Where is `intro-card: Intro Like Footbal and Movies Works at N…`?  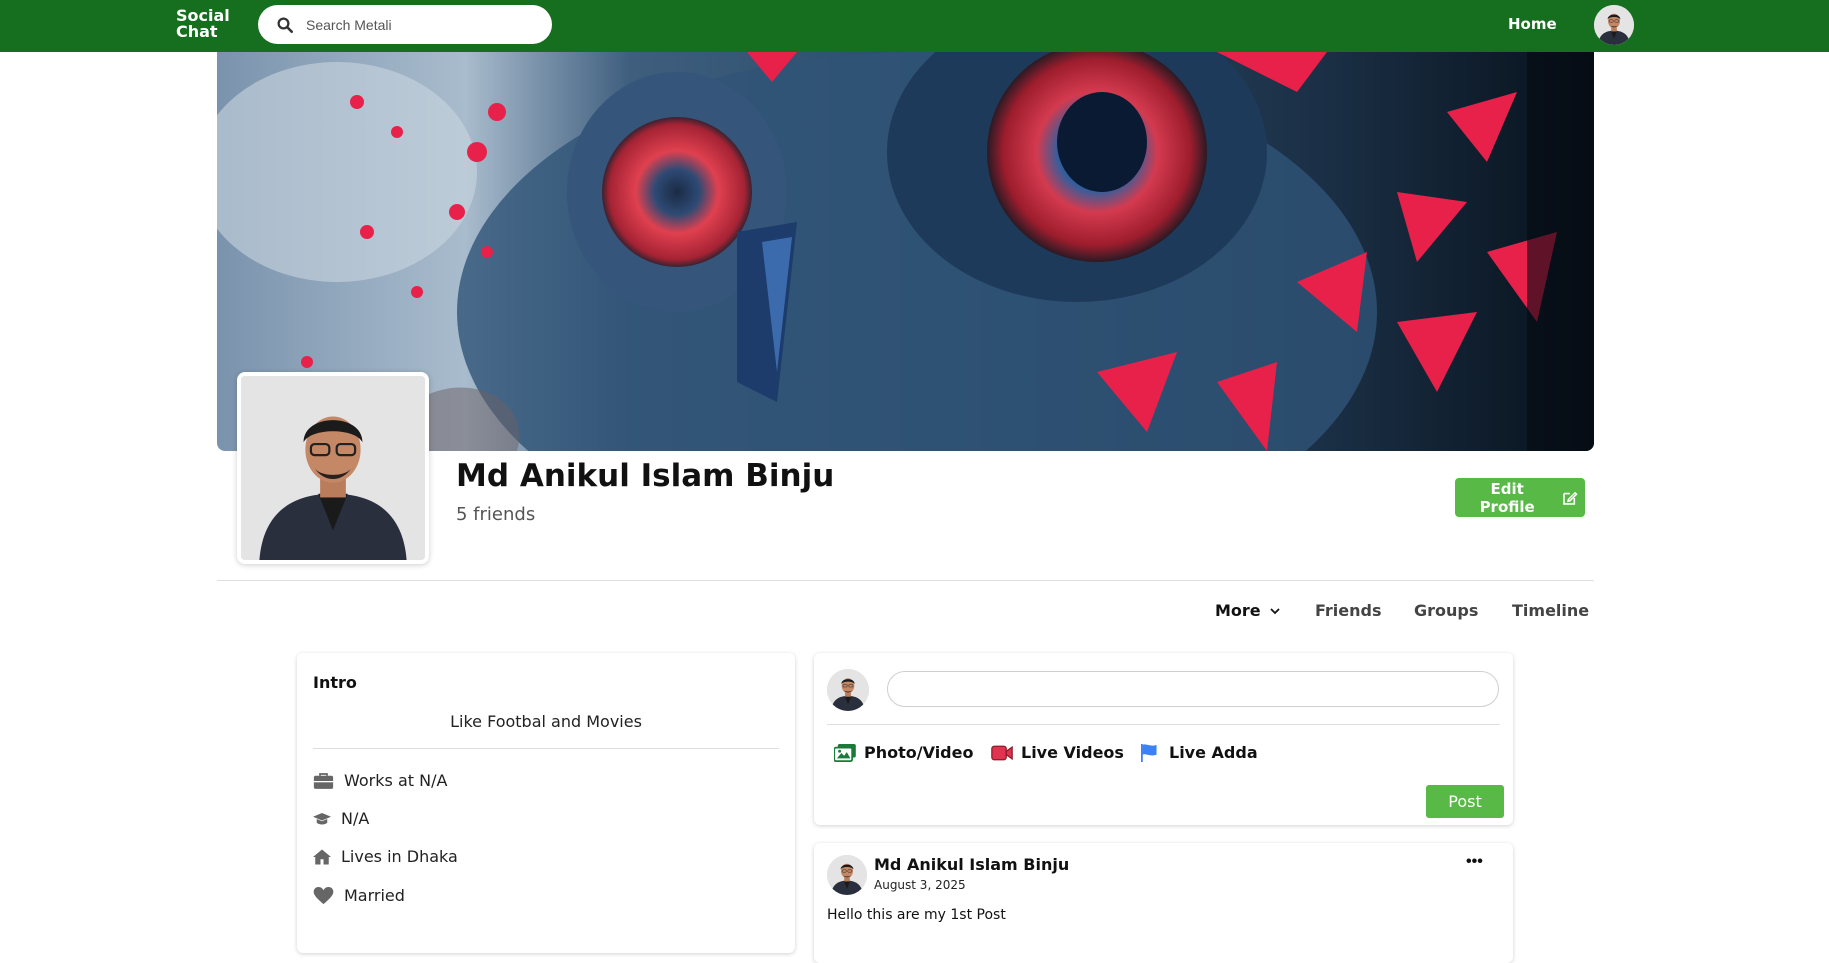 intro-card: Intro Like Footbal and Movies Works at N… is located at coordinates (546, 803).